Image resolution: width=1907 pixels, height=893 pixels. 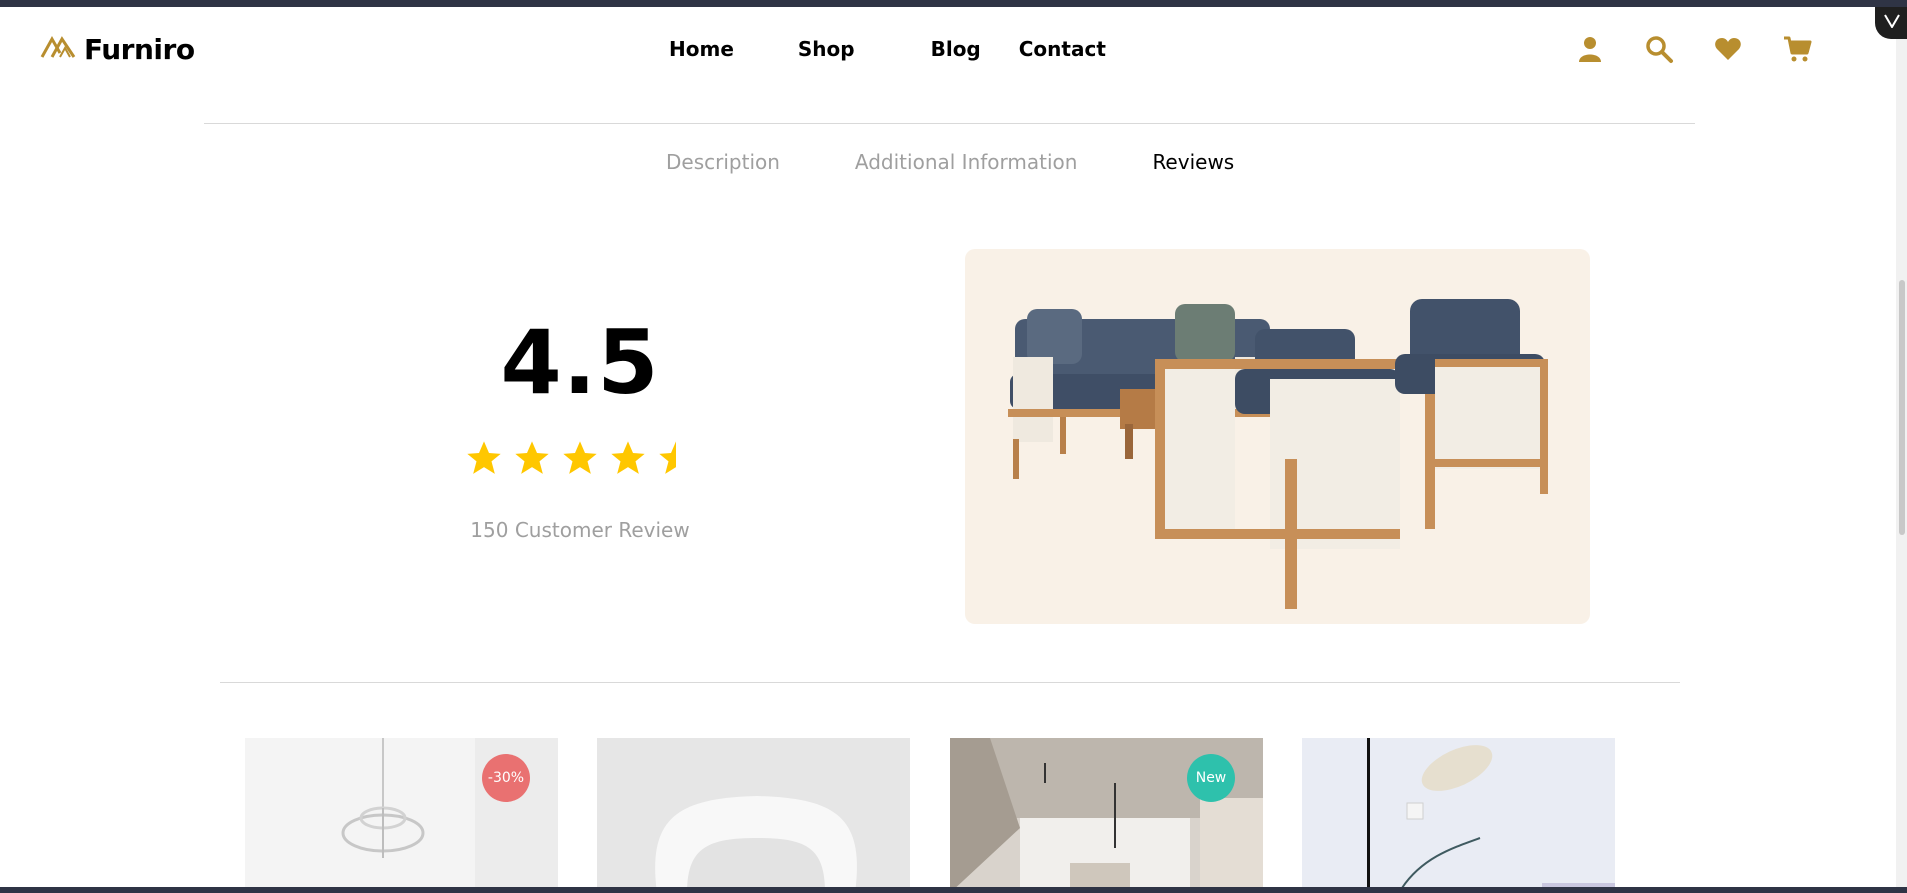 What do you see at coordinates (1491, 815) in the screenshot?
I see `lamp-image` at bounding box center [1491, 815].